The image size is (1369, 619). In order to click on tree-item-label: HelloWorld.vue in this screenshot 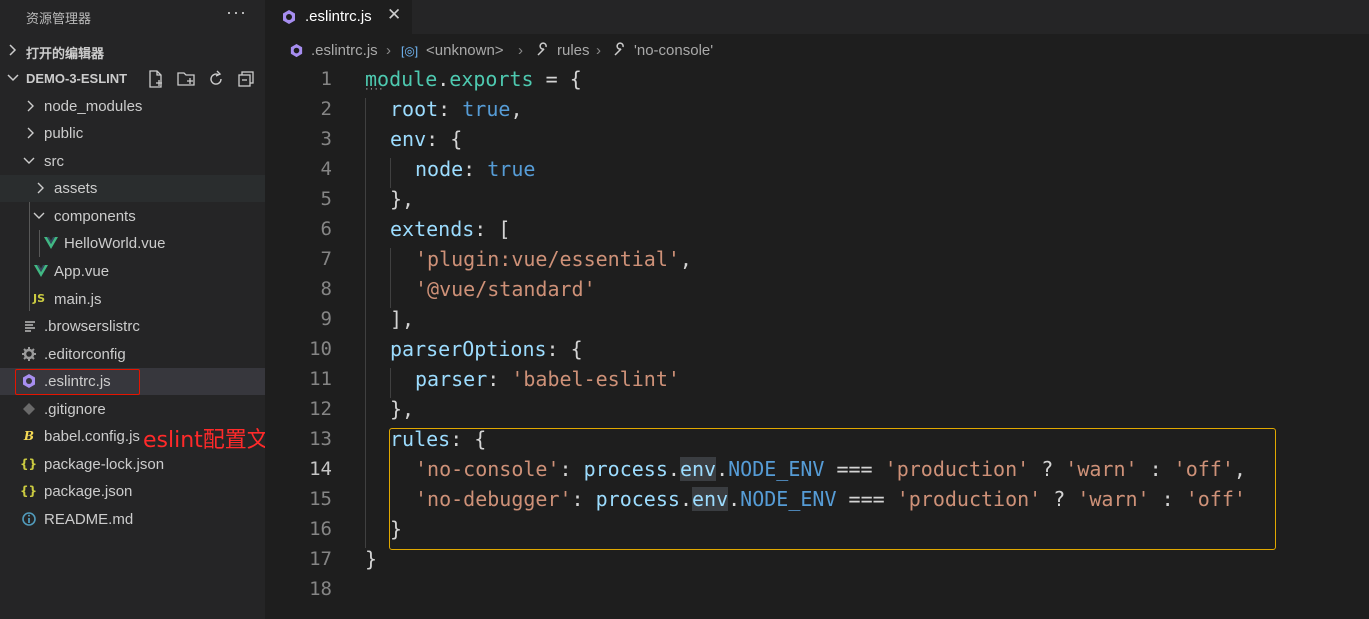, I will do `click(115, 243)`.